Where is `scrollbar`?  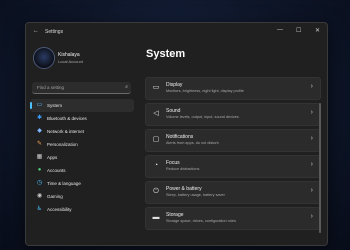 scrollbar is located at coordinates (320, 168).